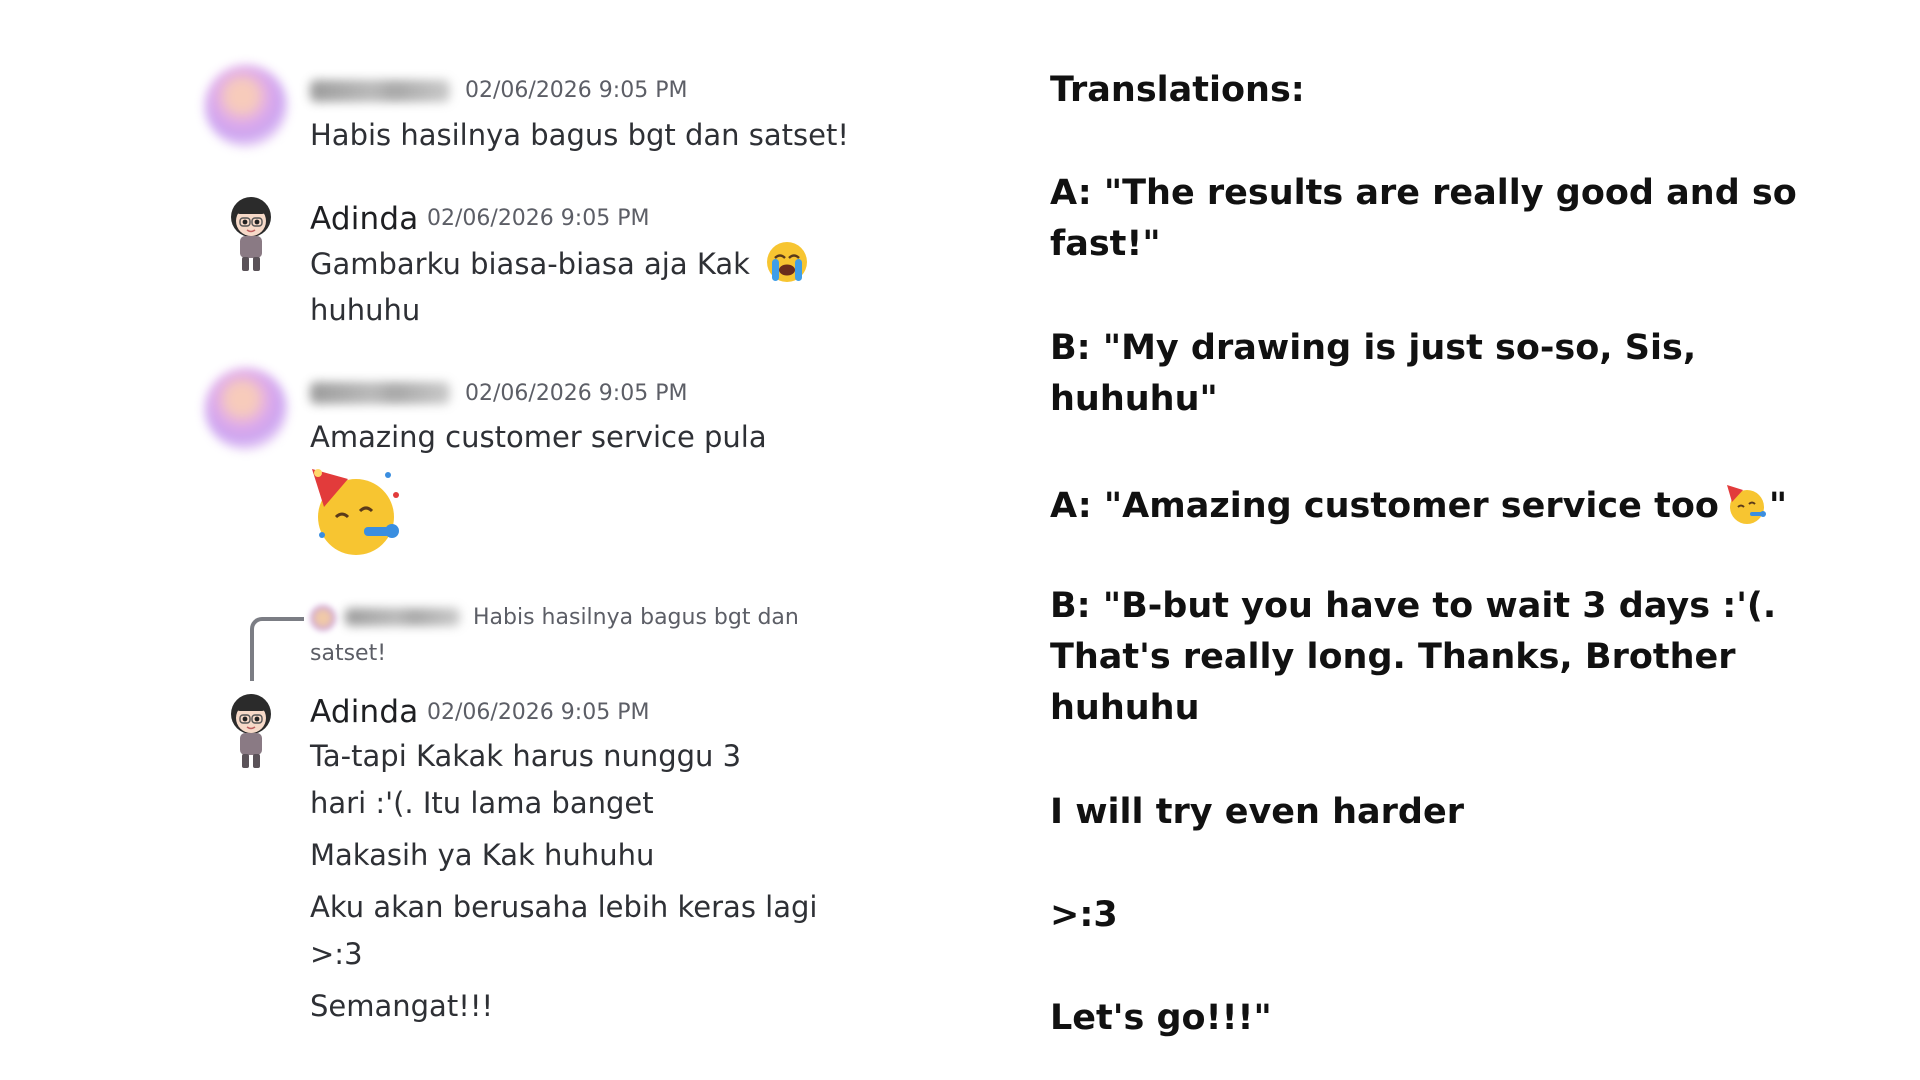 The image size is (1920, 1080). I want to click on translation-line: B: "B-but you have to wait 3 days :'(., so click(1413, 606).